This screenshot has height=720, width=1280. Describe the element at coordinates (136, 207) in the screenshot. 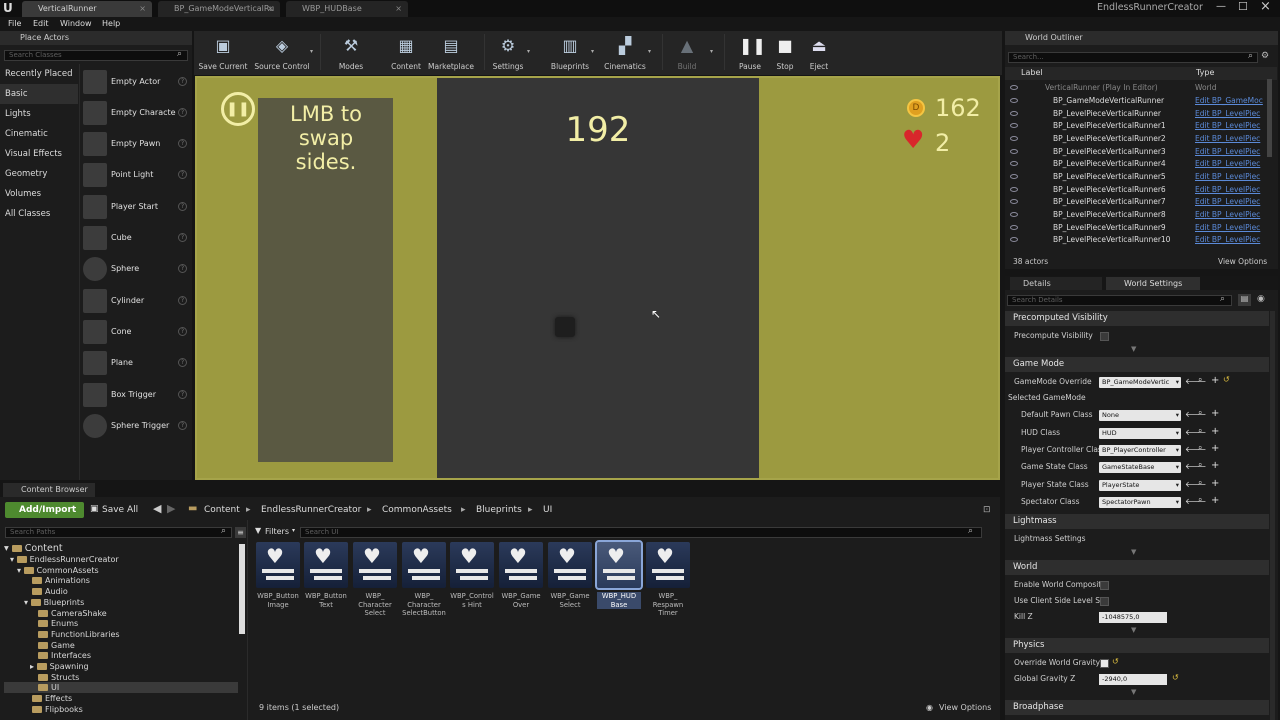

I see `actor-player-start: Player Start?` at that location.